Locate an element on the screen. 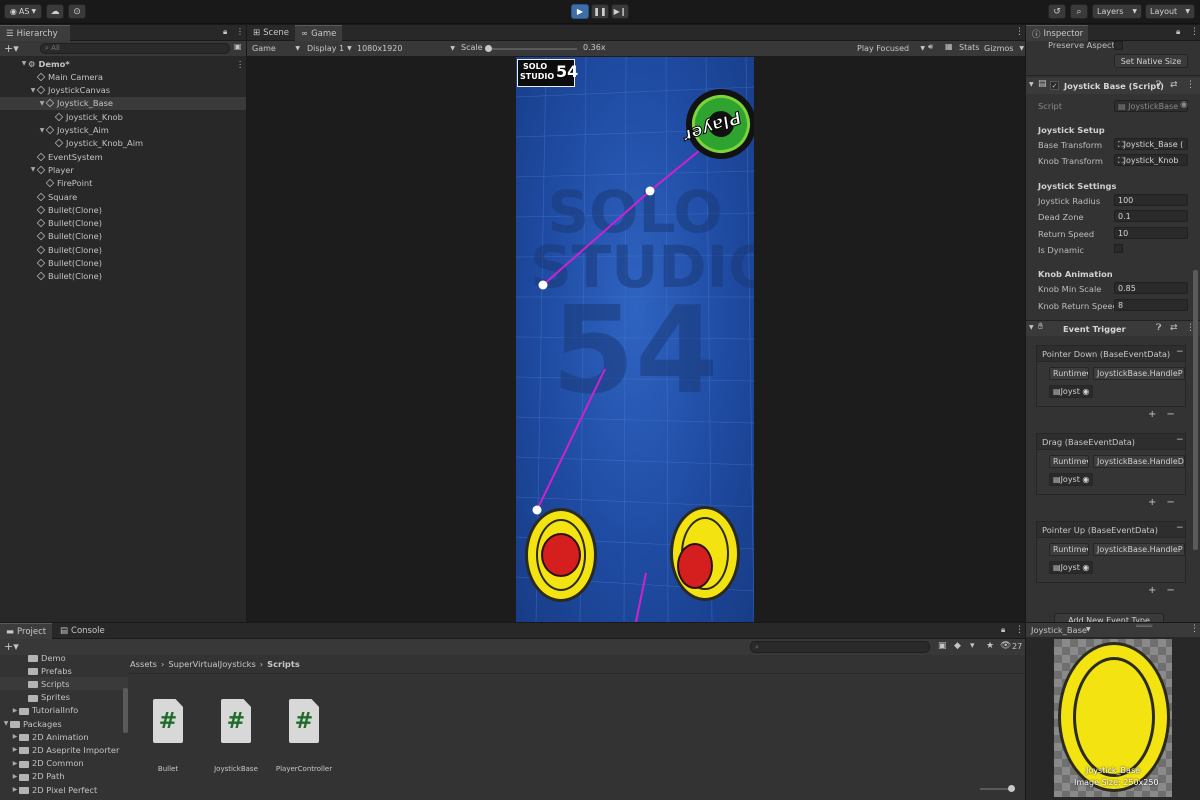 The image size is (1200, 800). project-folder: ▶ TutorialInfo is located at coordinates (64, 710).